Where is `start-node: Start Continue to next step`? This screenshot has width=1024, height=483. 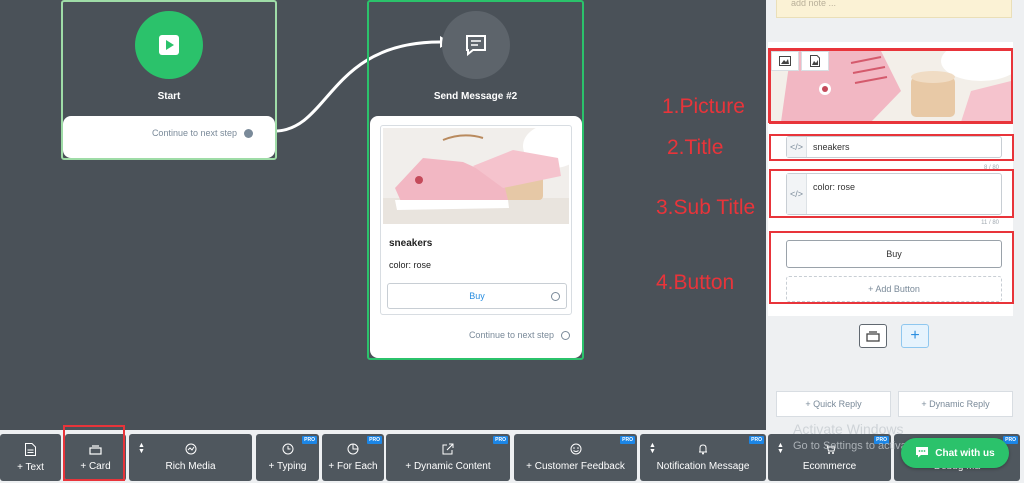 start-node: Start Continue to next step is located at coordinates (169, 80).